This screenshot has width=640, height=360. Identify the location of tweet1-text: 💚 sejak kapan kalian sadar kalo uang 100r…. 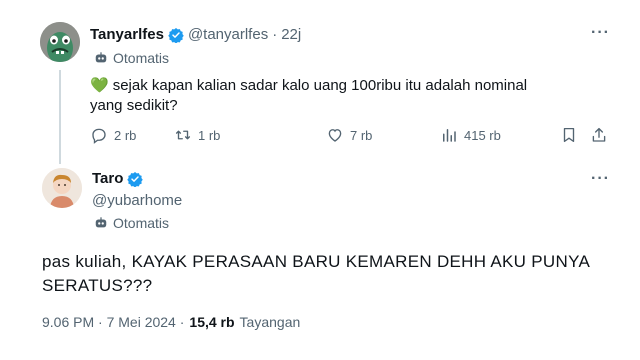
(325, 96).